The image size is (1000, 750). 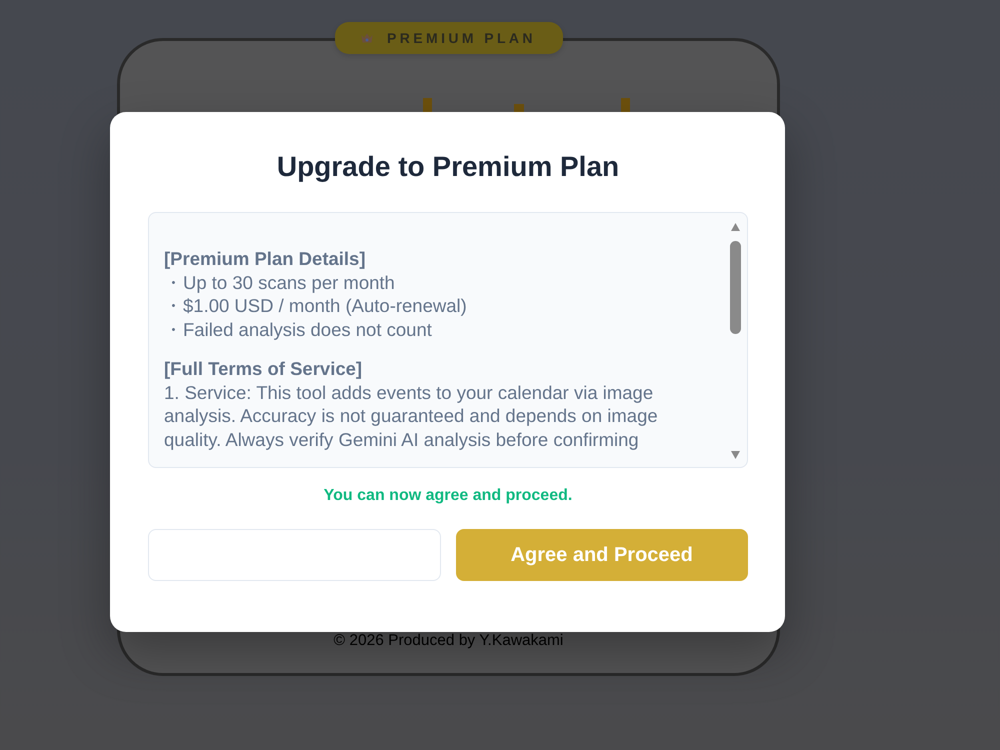 What do you see at coordinates (316, 306) in the screenshot?
I see `plan-detail-text: ・$1.00 USD / month (Auto-renewal)` at bounding box center [316, 306].